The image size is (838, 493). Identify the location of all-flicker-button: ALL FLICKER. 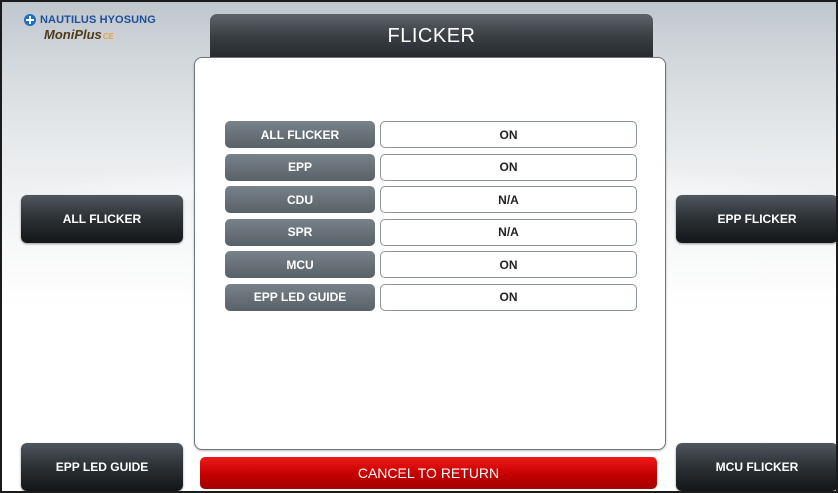
(102, 219).